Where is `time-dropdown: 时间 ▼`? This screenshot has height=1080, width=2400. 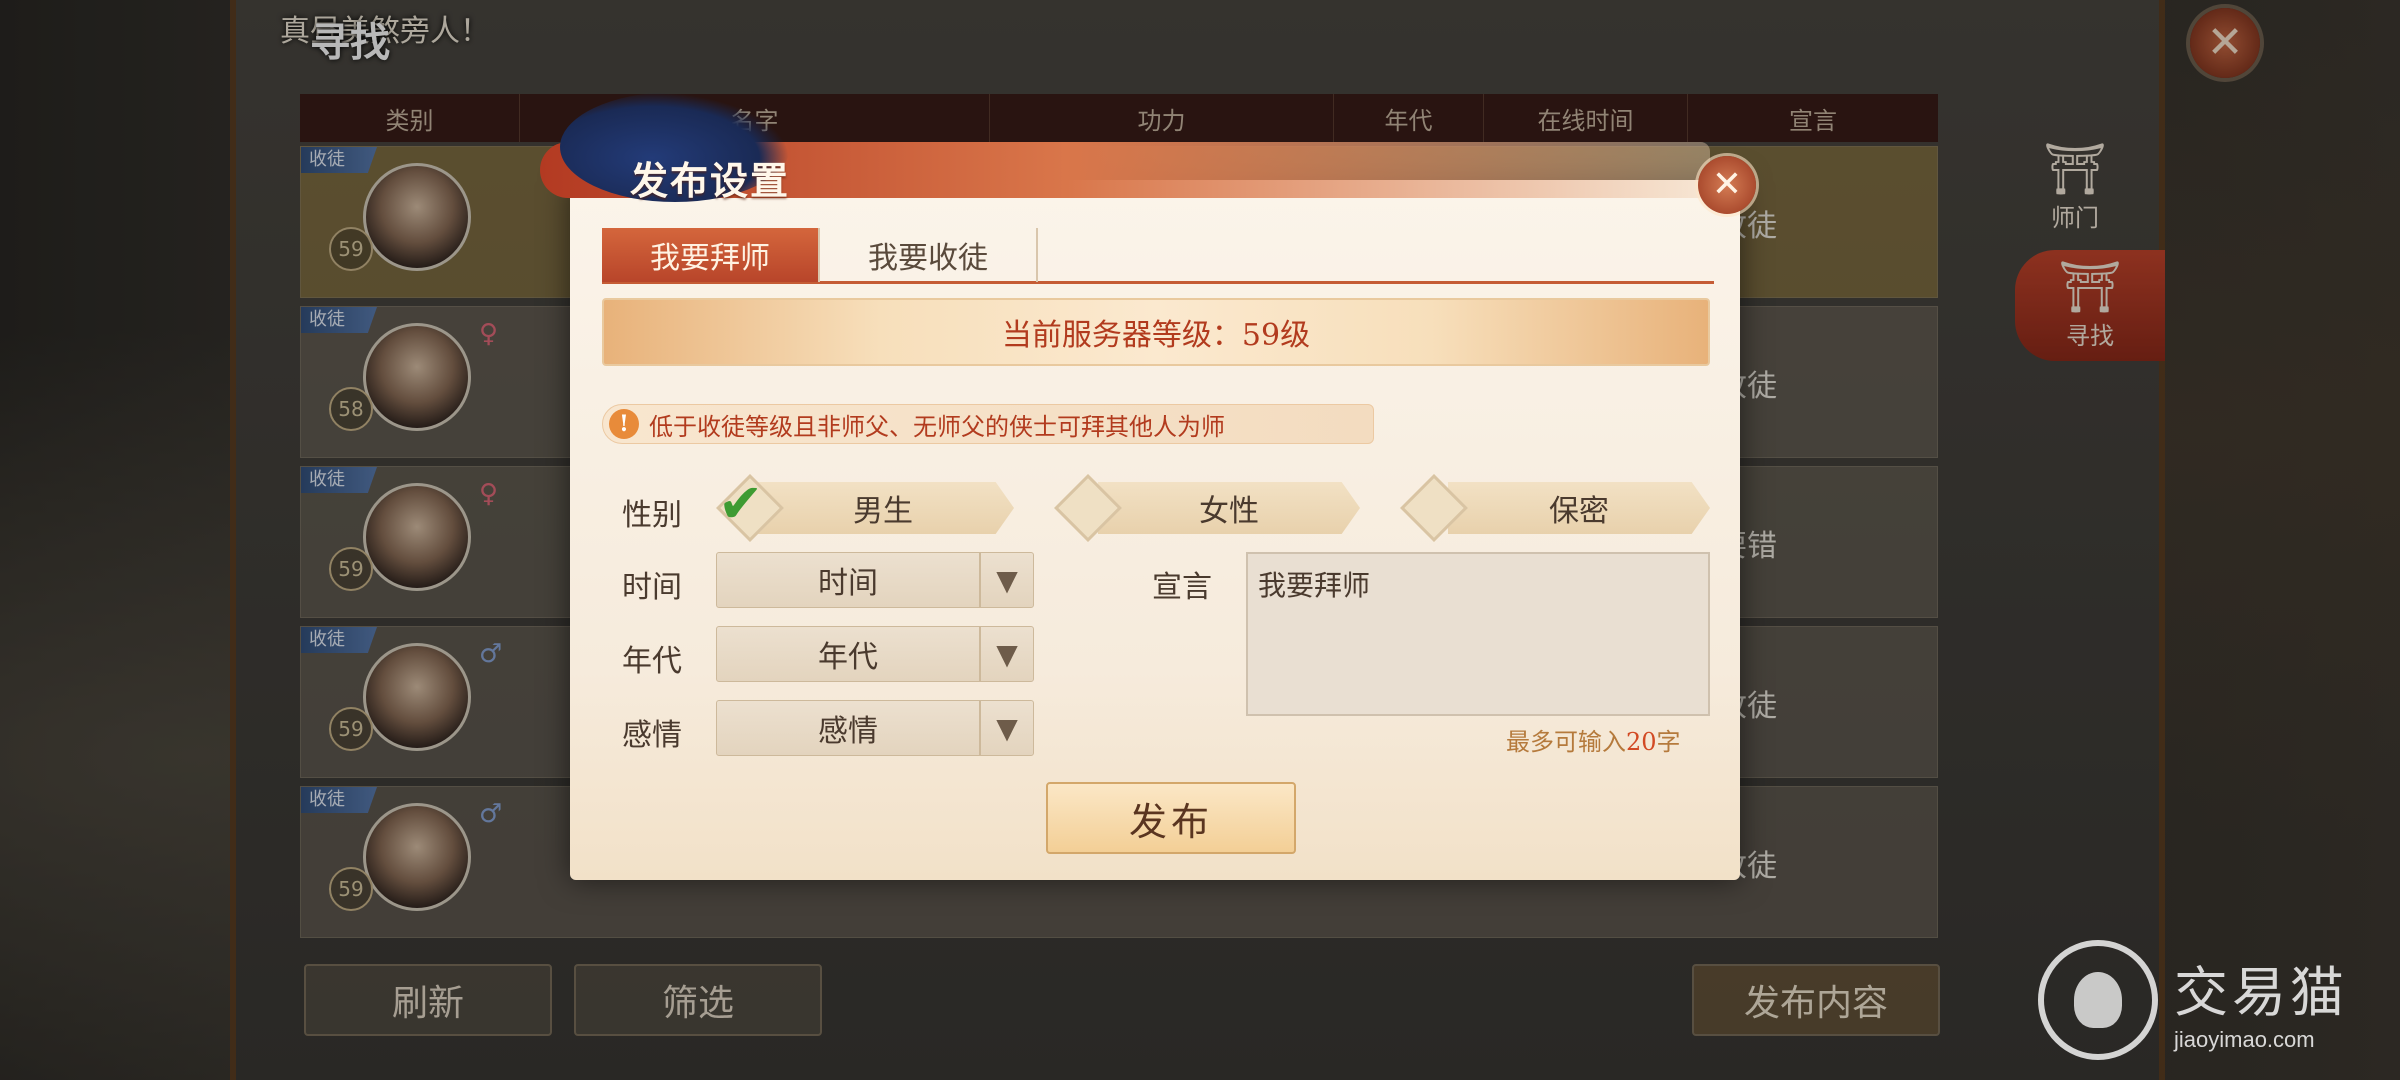
time-dropdown: 时间 ▼ is located at coordinates (875, 580).